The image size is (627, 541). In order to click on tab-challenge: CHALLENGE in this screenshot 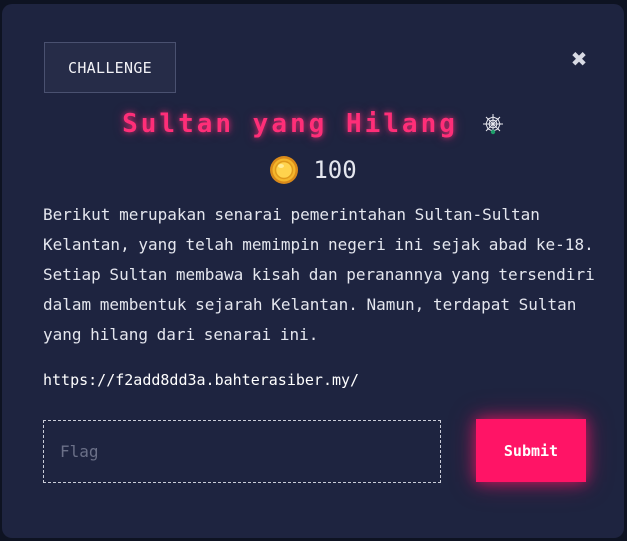, I will do `click(110, 67)`.